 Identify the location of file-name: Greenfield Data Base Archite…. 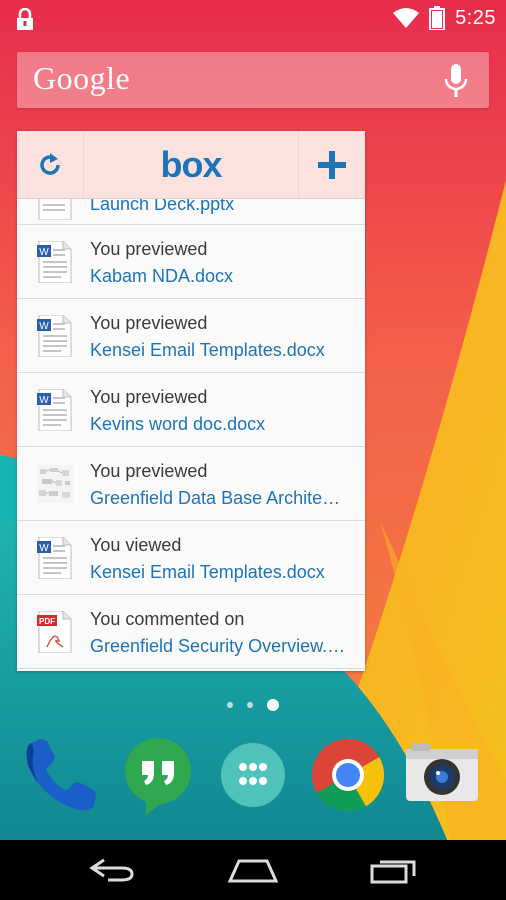
(224, 498).